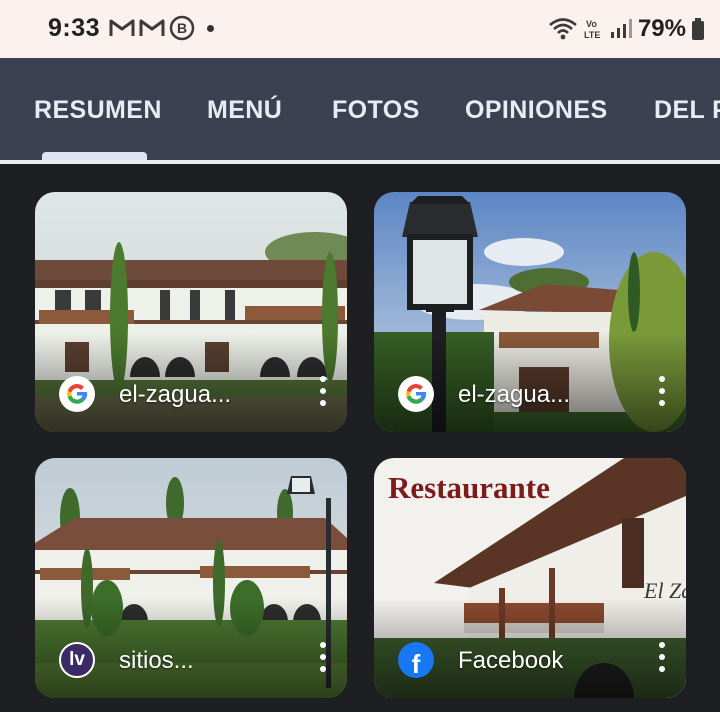 The image size is (720, 712). What do you see at coordinates (74, 28) in the screenshot?
I see `status-time: 9:33` at bounding box center [74, 28].